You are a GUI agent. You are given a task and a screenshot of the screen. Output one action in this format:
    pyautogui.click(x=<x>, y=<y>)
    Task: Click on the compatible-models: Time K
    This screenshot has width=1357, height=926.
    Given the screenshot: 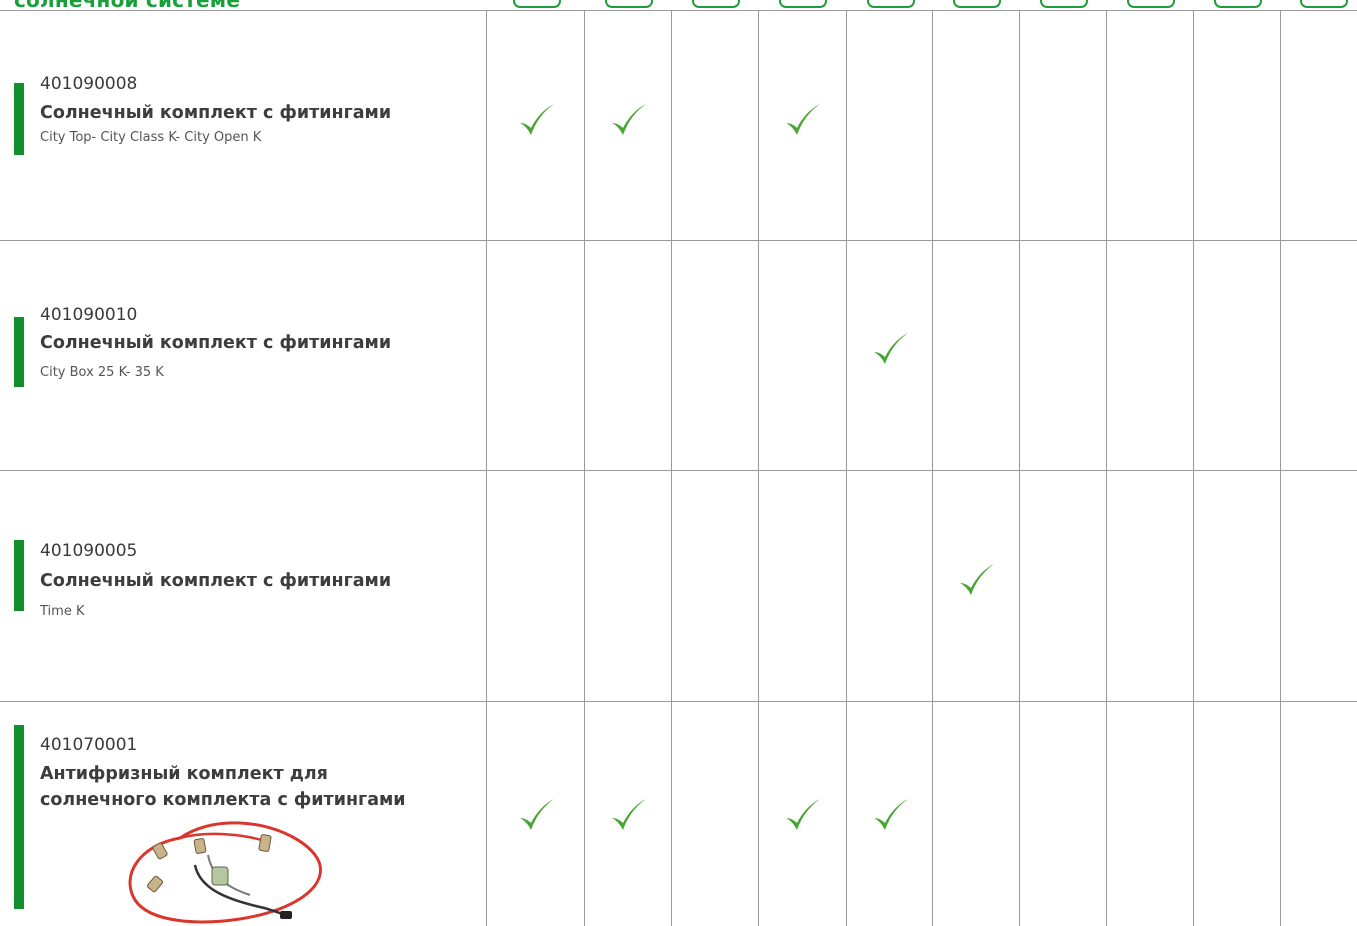 What is the action you would take?
    pyautogui.click(x=62, y=611)
    